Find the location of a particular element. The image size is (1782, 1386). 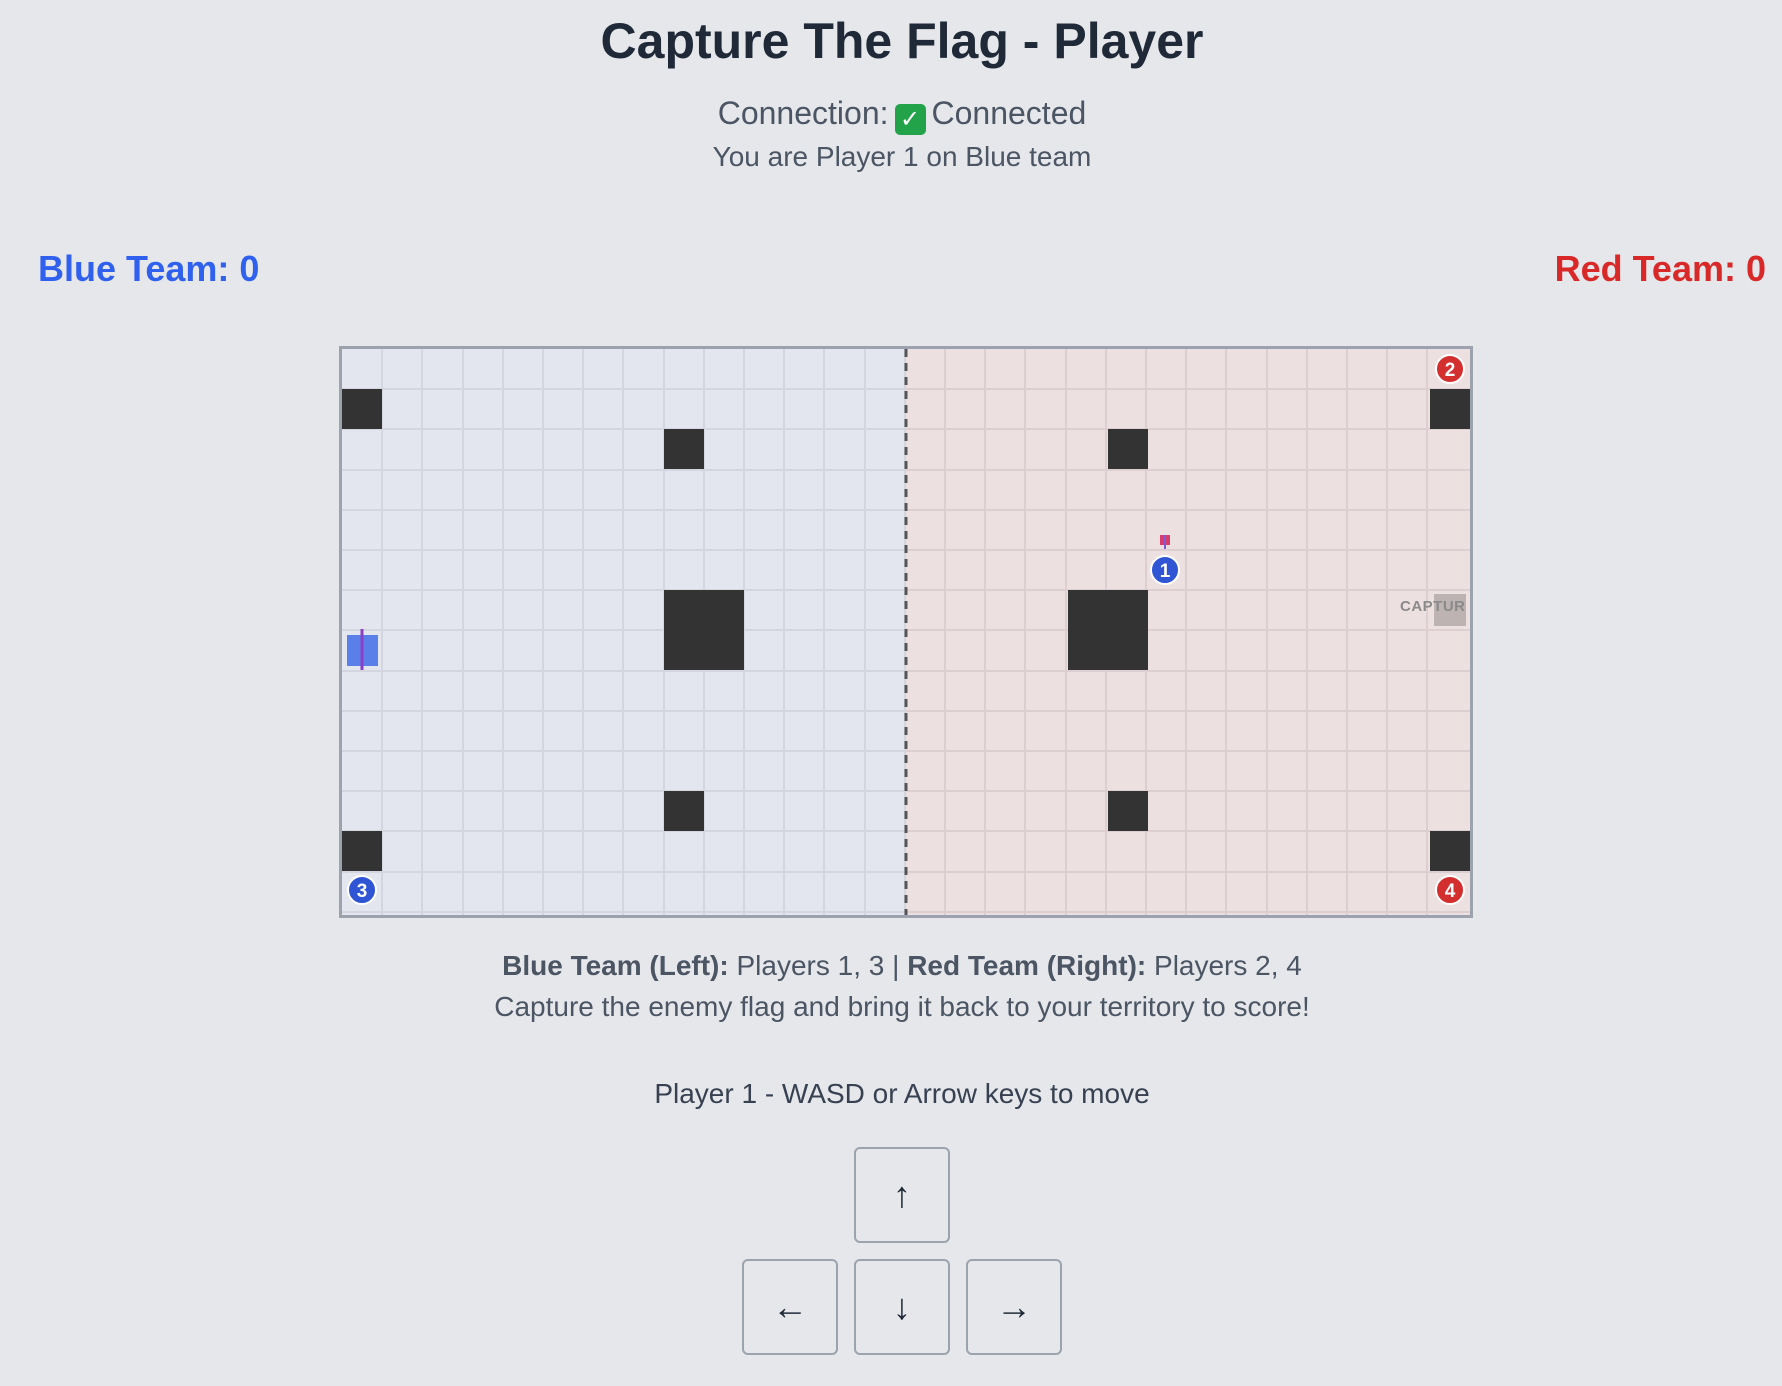

player-number: 3 is located at coordinates (362, 891).